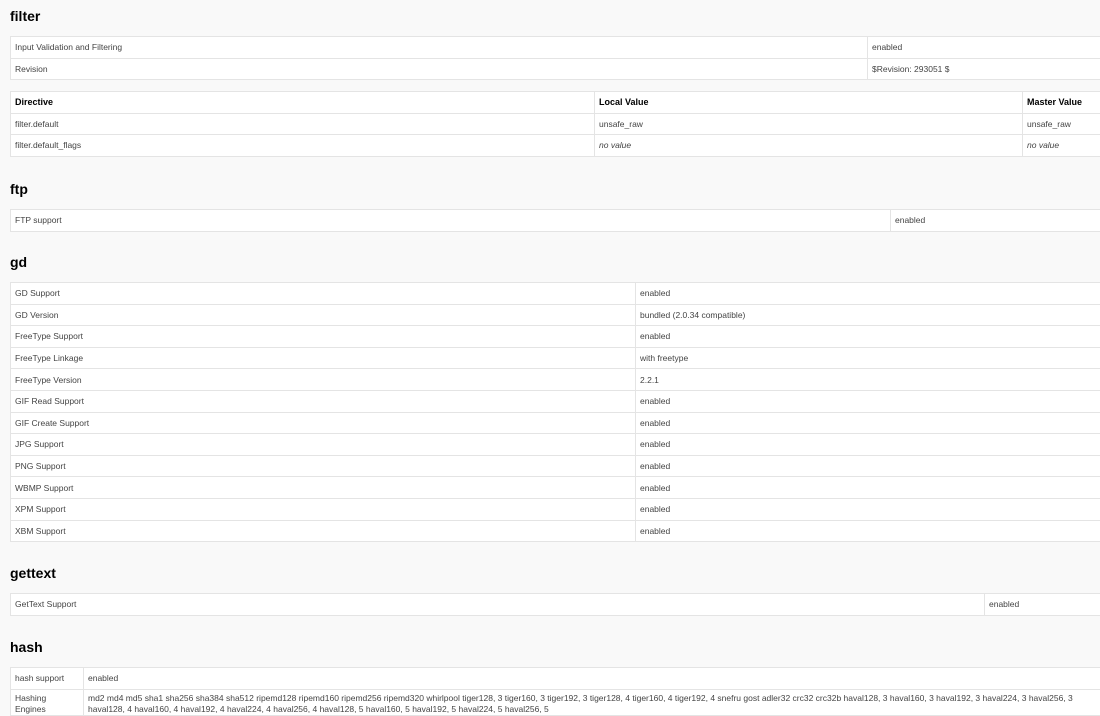  I want to click on table-row: GD Versionbundled (2.0.34 compatible), so click(555, 315).